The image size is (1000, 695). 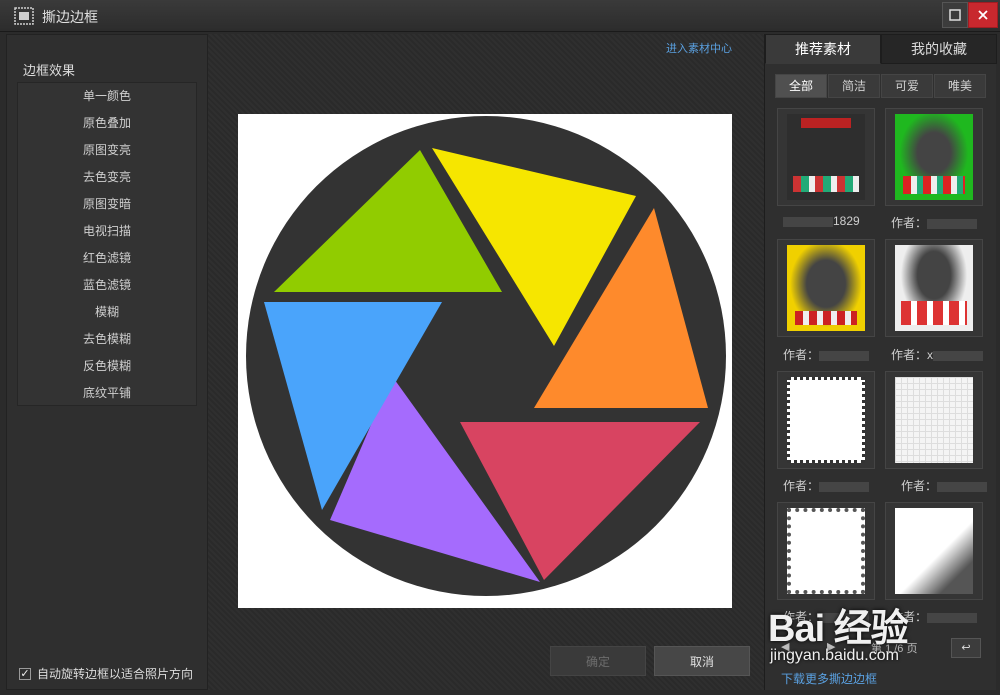 I want to click on window-title: 撕边边框, so click(x=70, y=17).